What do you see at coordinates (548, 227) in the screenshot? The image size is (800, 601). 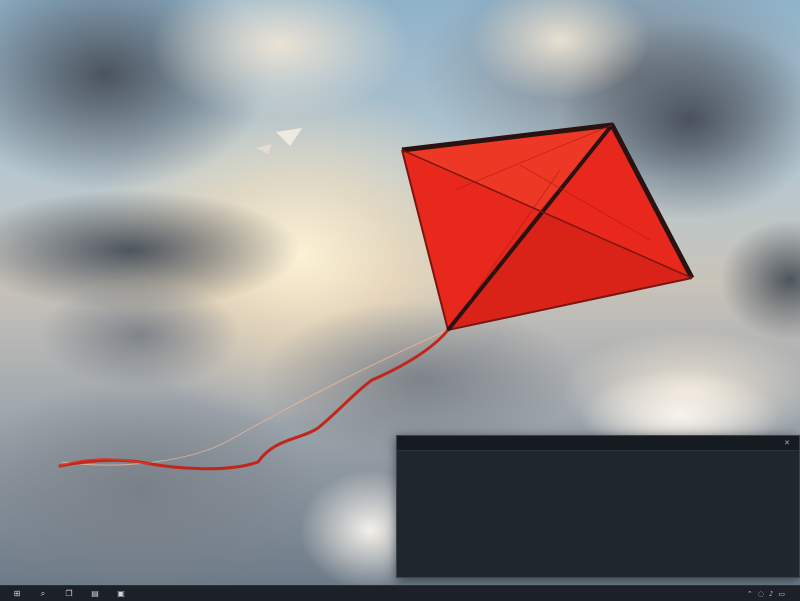 I see `red-kite` at bounding box center [548, 227].